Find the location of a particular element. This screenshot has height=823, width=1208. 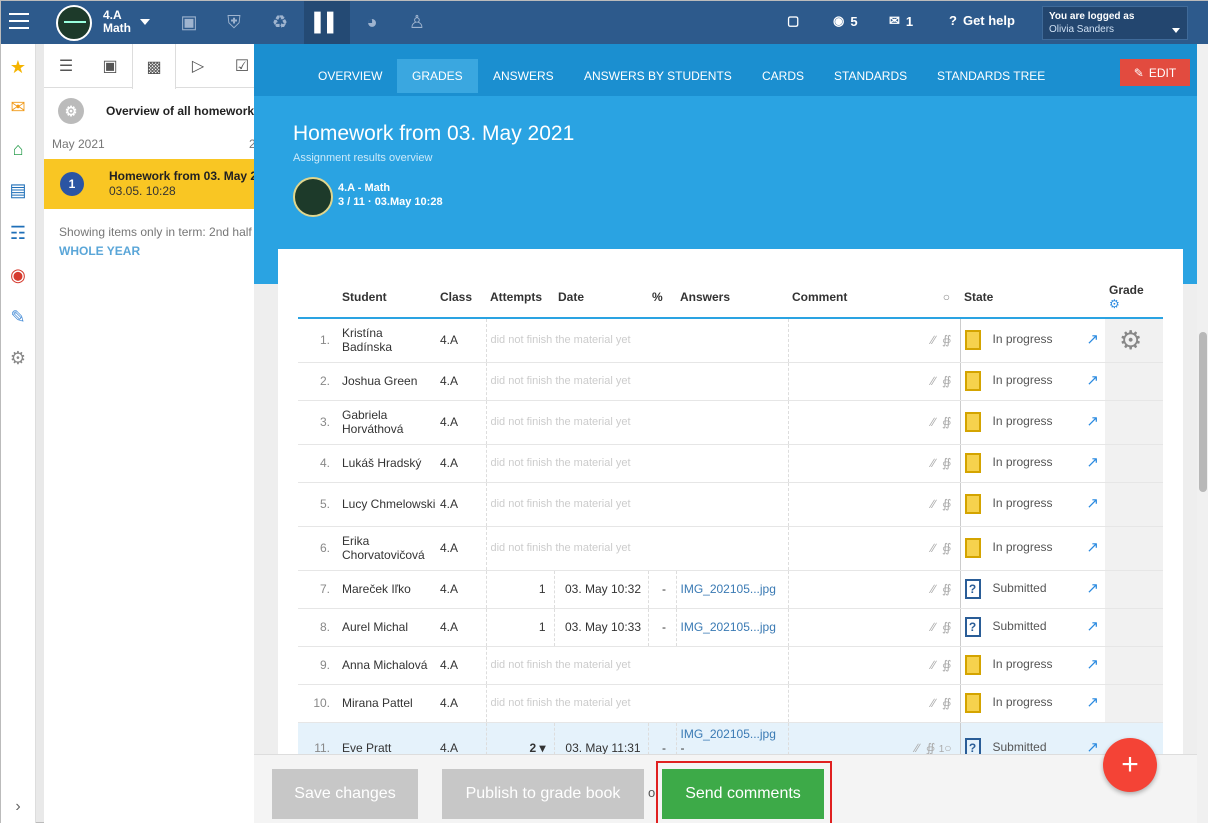

pen-icon: ✎ is located at coordinates (18, 317).